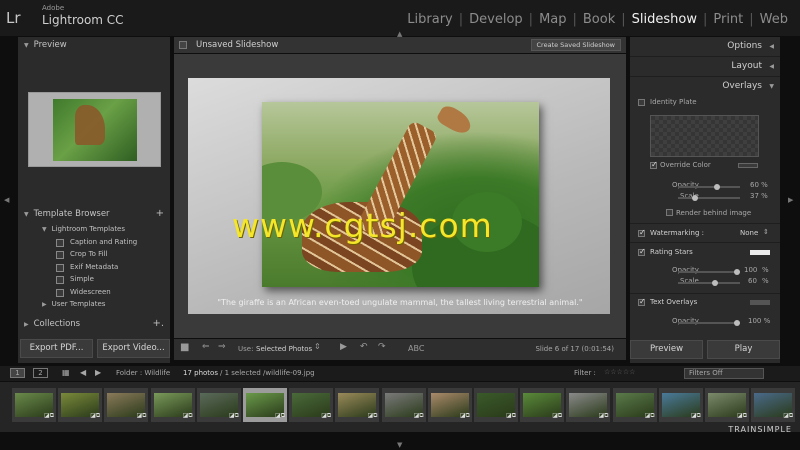  Describe the element at coordinates (429, 19) in the screenshot. I see `module-library: Library` at that location.